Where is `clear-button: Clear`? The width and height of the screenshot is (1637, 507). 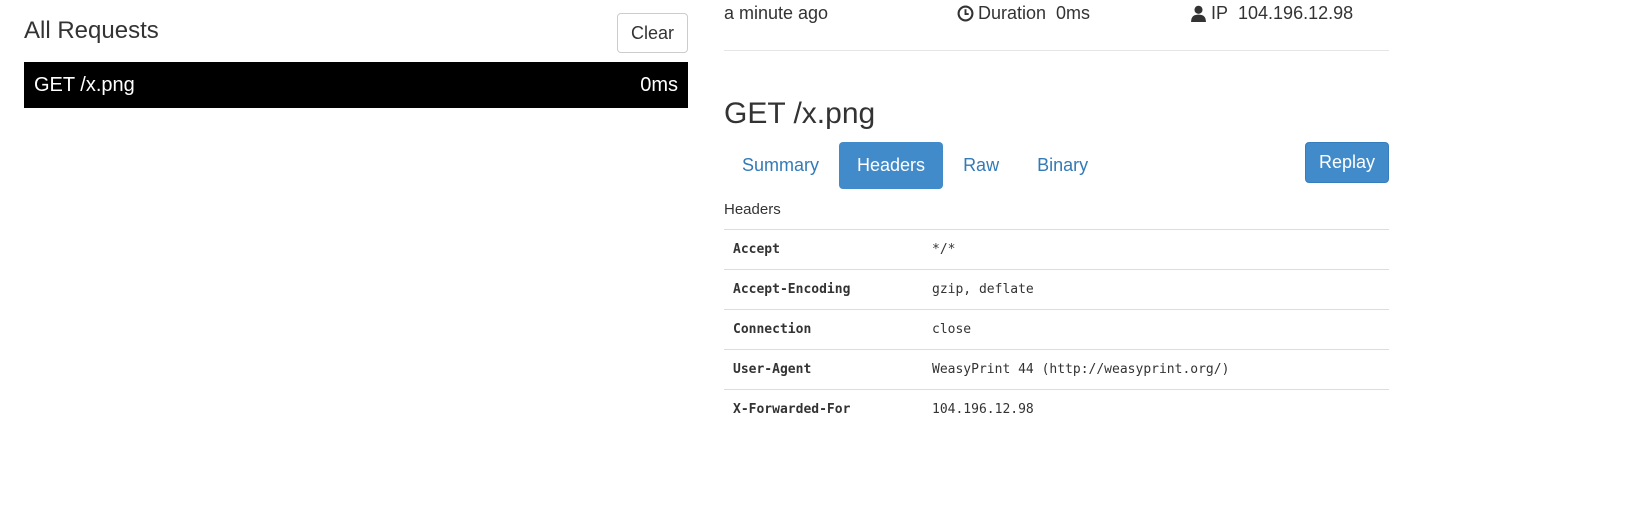
clear-button: Clear is located at coordinates (652, 33).